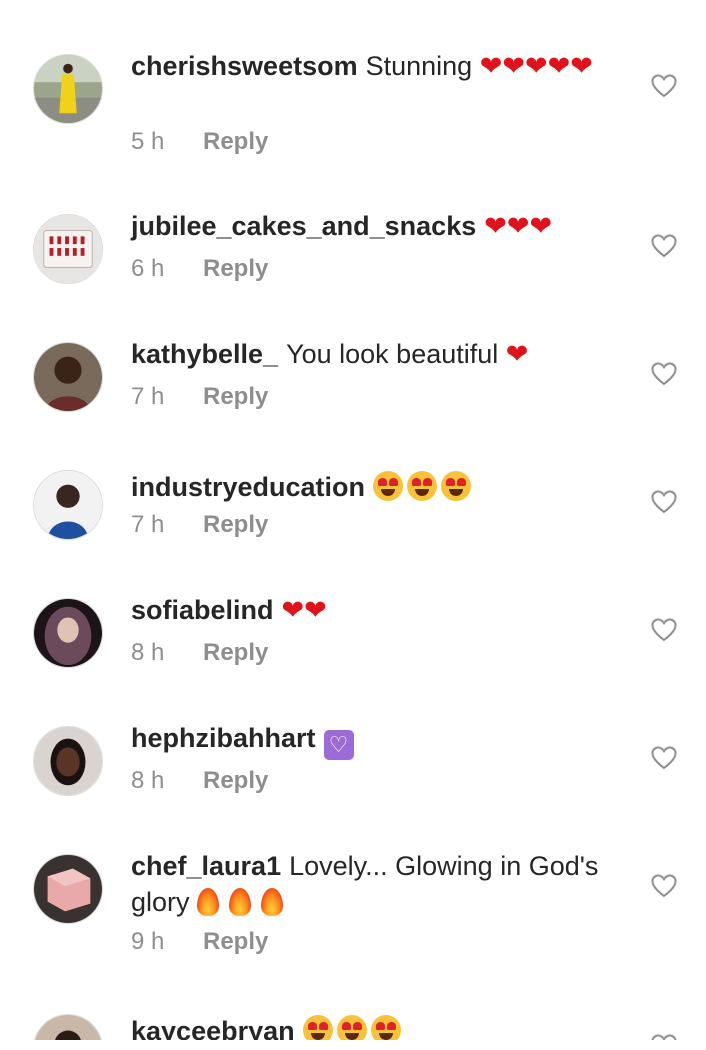  Describe the element at coordinates (376, 741) in the screenshot. I see `comment-text: hephzibahhart ♡` at that location.